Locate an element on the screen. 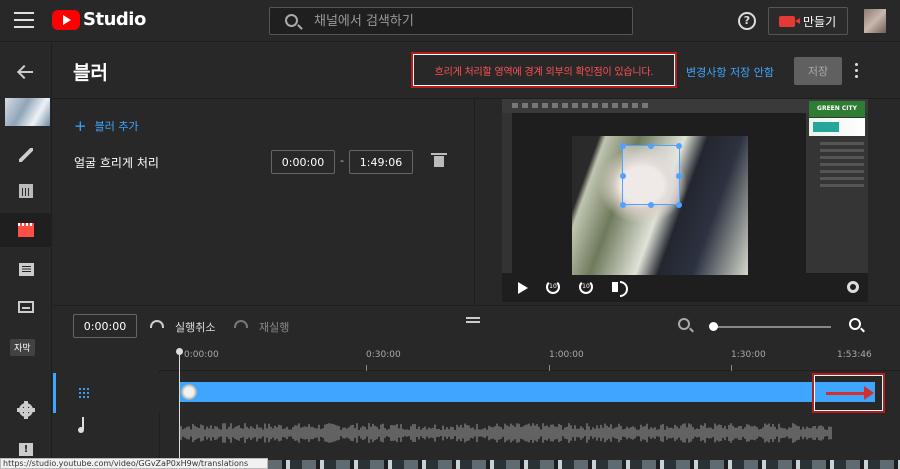  page-title: 블러 is located at coordinates (90, 73).